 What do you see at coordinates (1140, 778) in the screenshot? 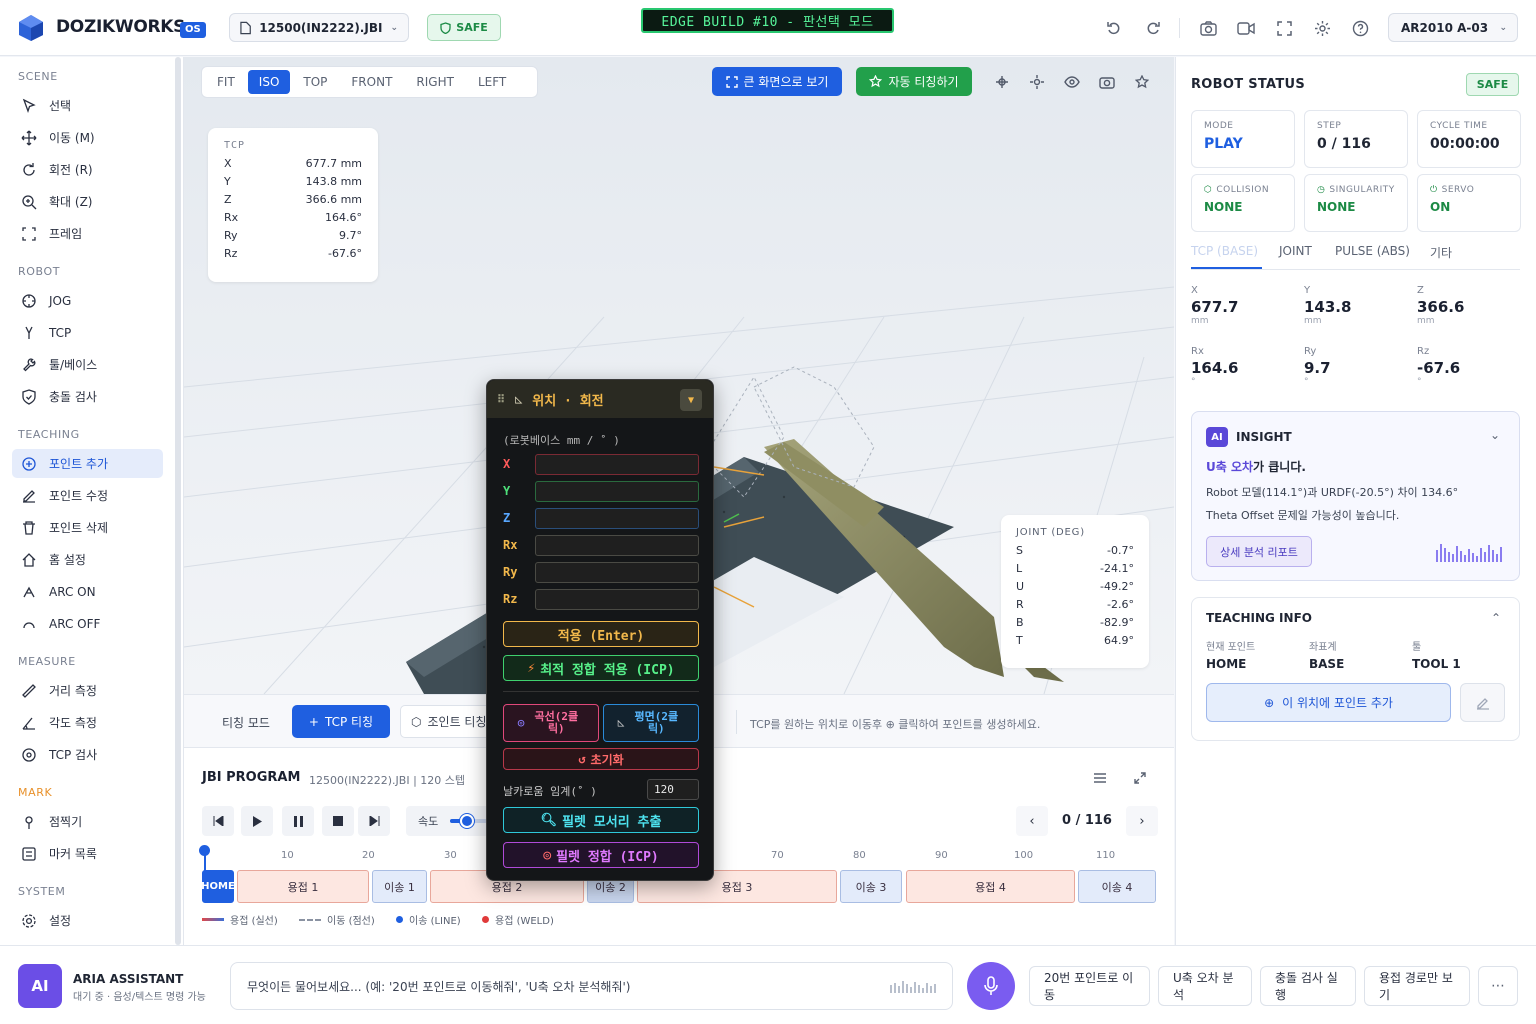
I see `expand-icon` at bounding box center [1140, 778].